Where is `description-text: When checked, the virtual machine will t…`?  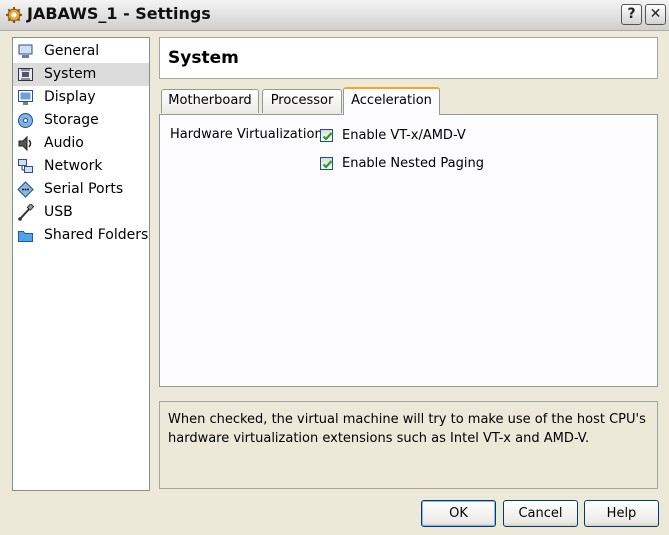
description-text: When checked, the virtual machine will t… is located at coordinates (407, 429).